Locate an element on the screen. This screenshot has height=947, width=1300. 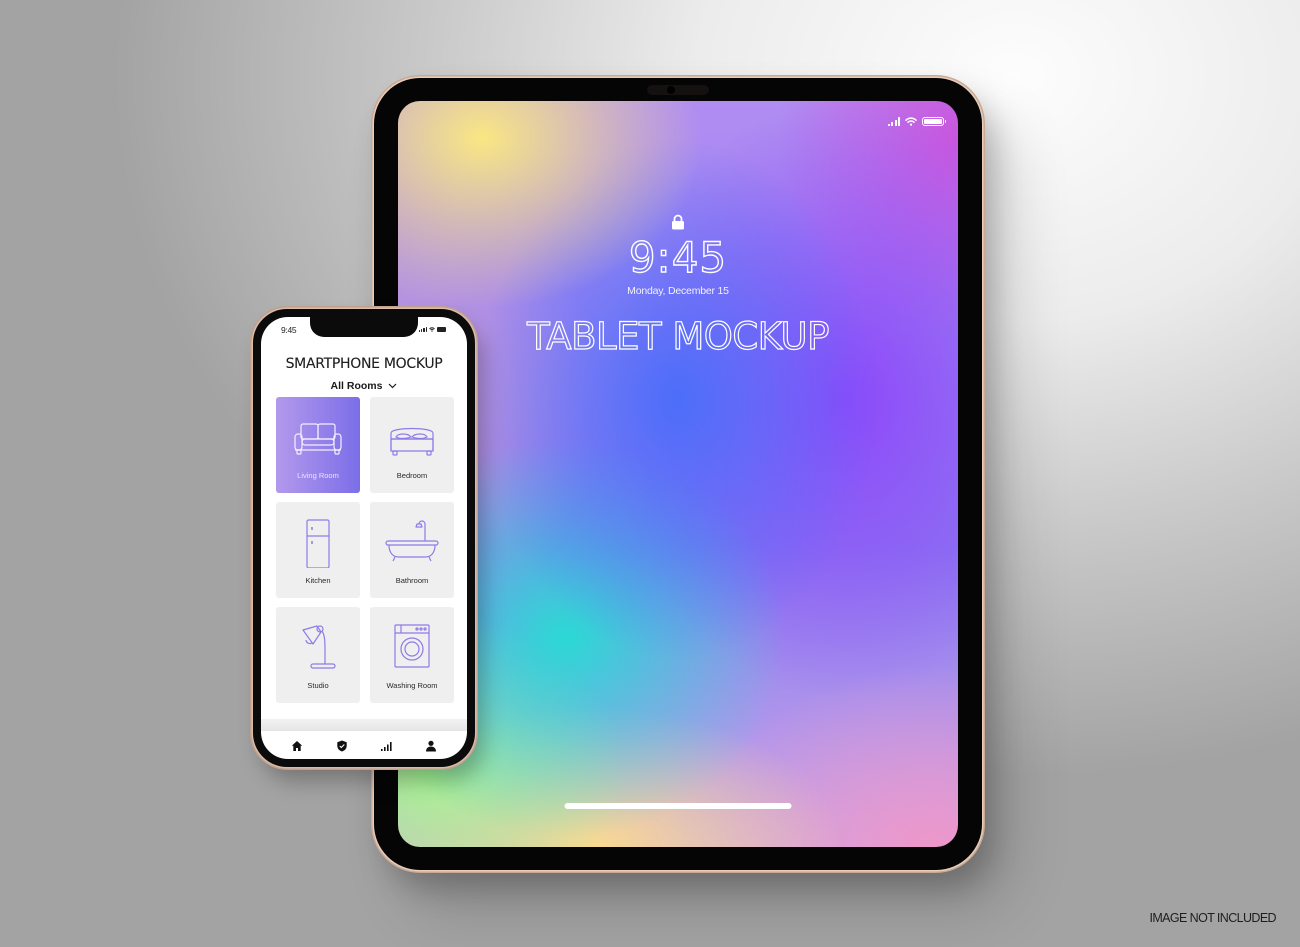
tablet-title: TABLET MOCKUP is located at coordinates (678, 336).